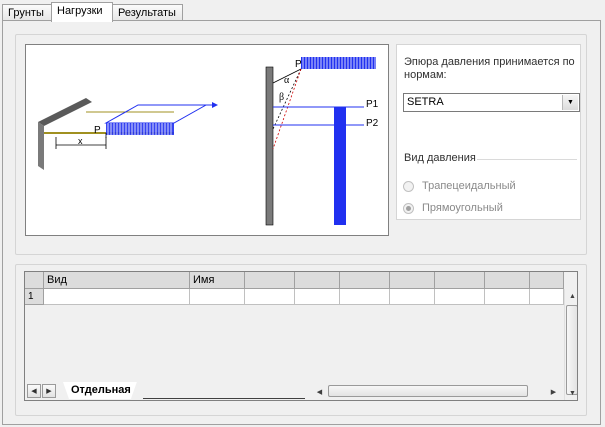 Image resolution: width=605 pixels, height=427 pixels. What do you see at coordinates (117, 297) in the screenshot?
I see `grid-cell-type` at bounding box center [117, 297].